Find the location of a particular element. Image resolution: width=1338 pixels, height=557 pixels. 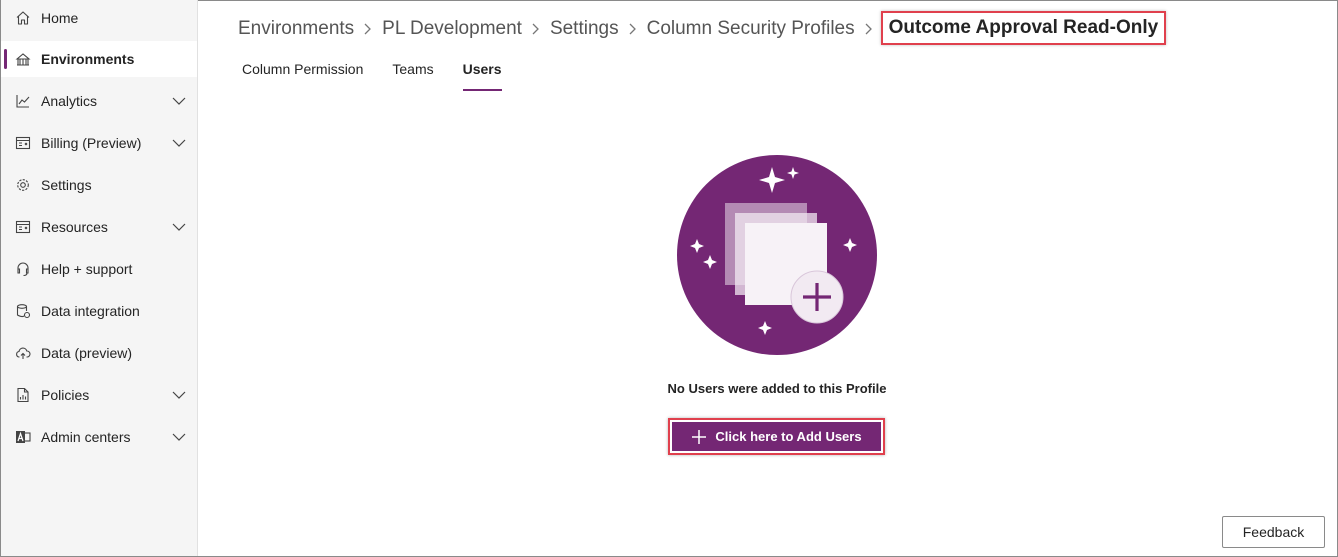

gear-icon is located at coordinates (23, 185).